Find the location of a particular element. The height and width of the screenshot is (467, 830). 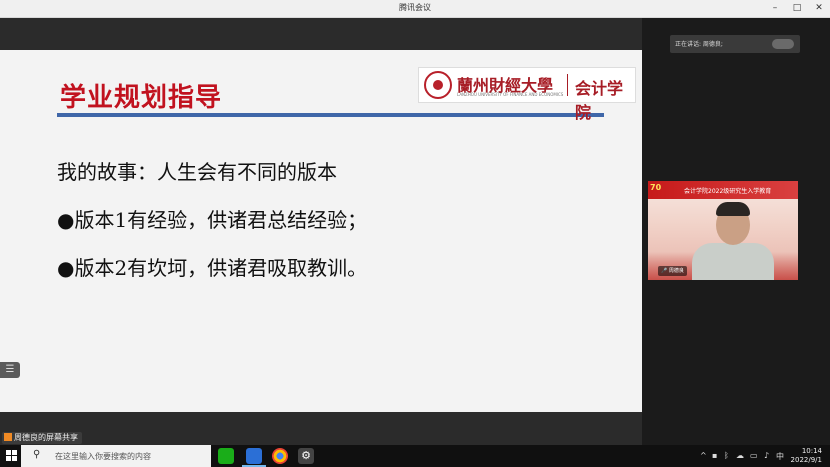

window-title: 腾讯会议 is located at coordinates (415, 7).